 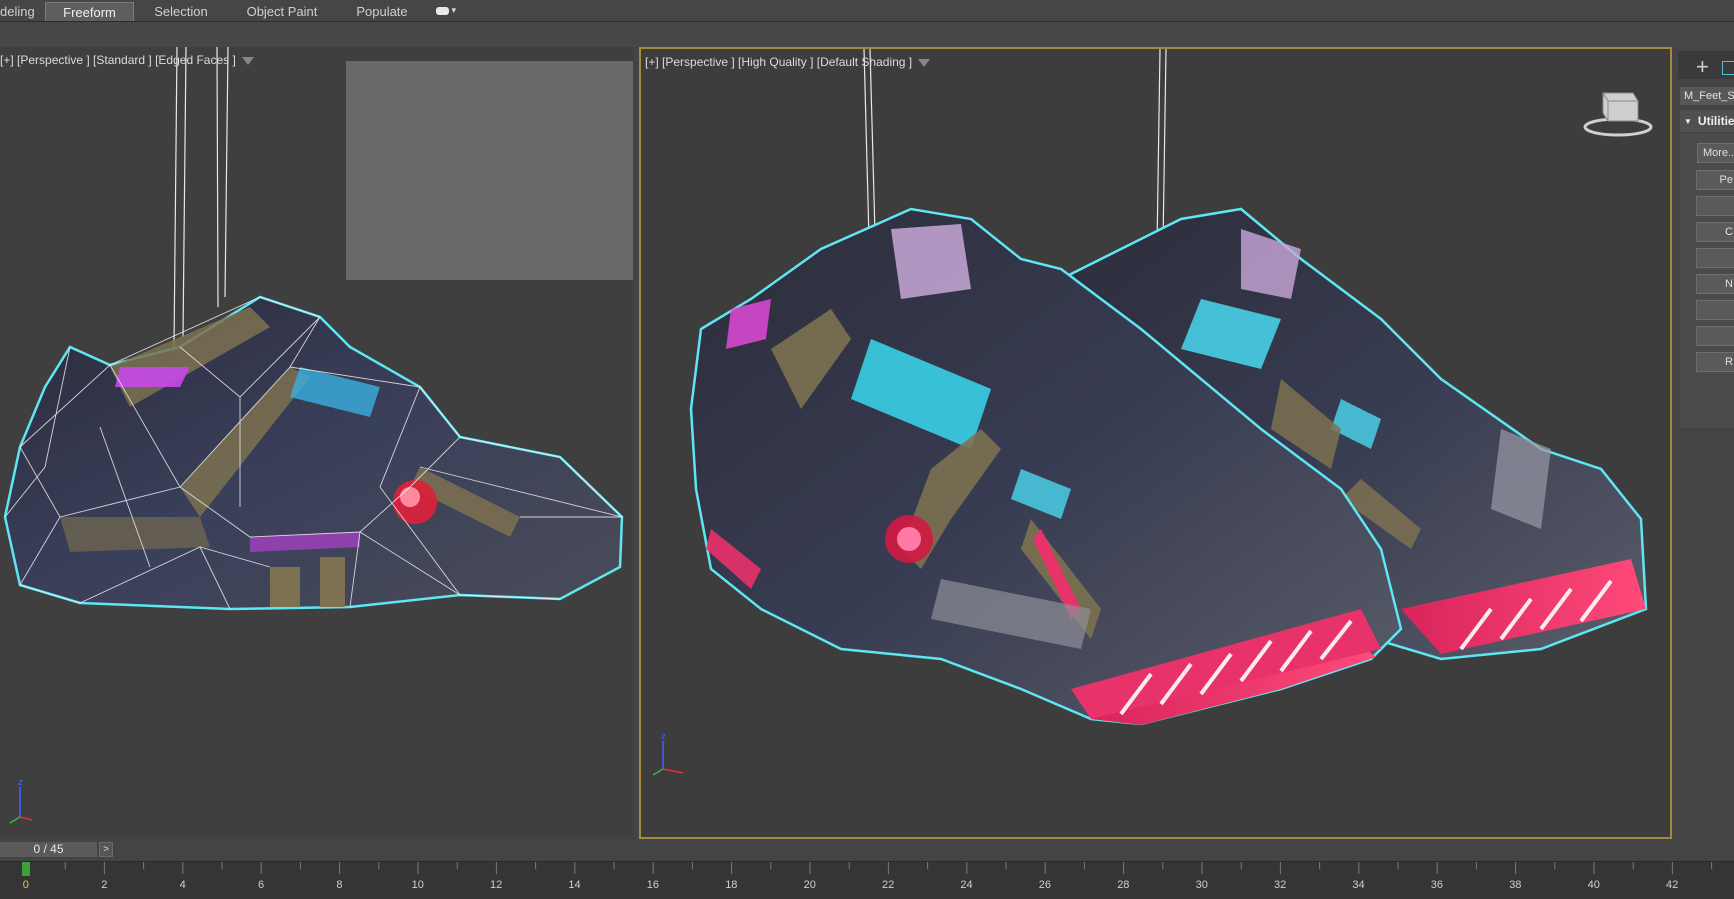 I want to click on command-panel: + M_Feet_S ▼ Utilitie More... Pe C N R, so click(x=1703, y=443).